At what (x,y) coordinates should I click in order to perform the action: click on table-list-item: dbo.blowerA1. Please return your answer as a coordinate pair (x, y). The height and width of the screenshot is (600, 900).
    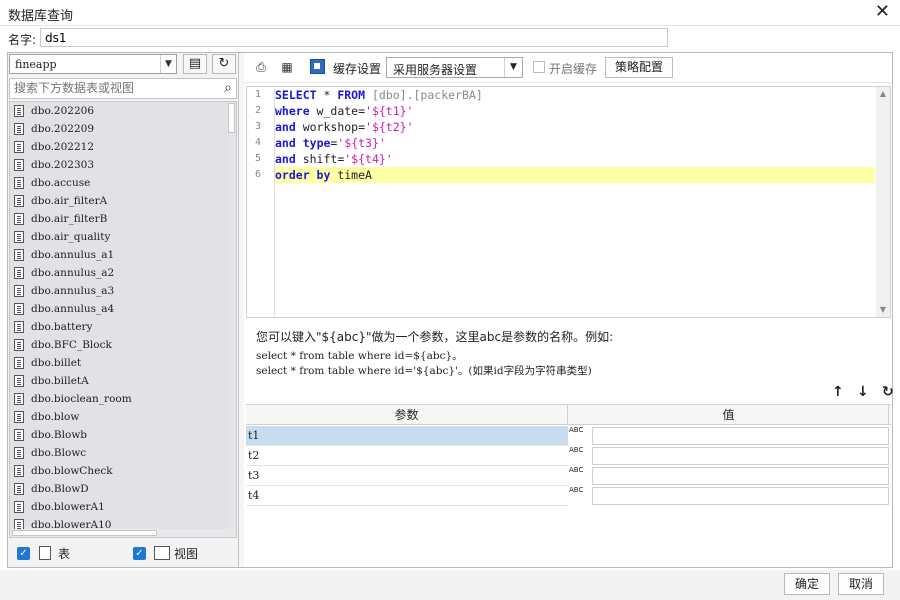
    Looking at the image, I should click on (123, 507).